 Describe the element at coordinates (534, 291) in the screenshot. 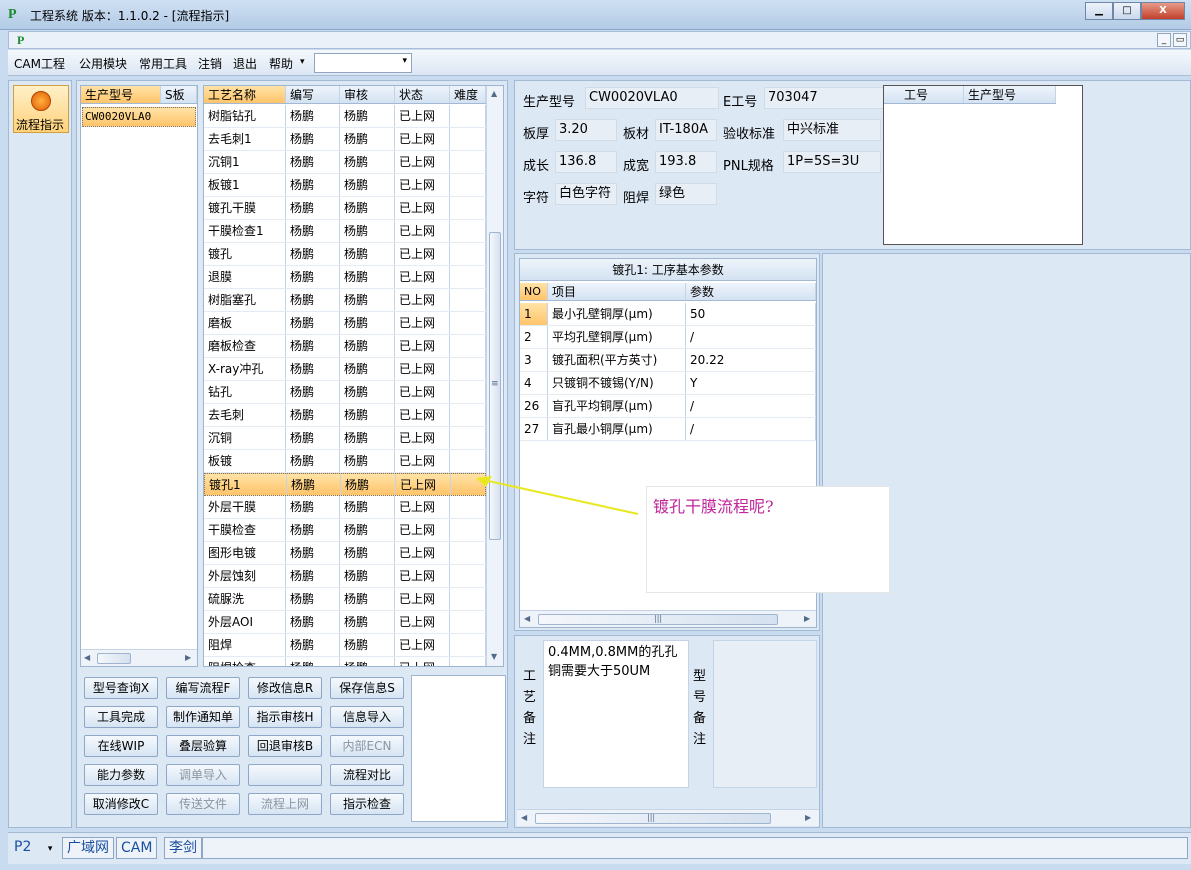

I see `col-no: NO` at that location.